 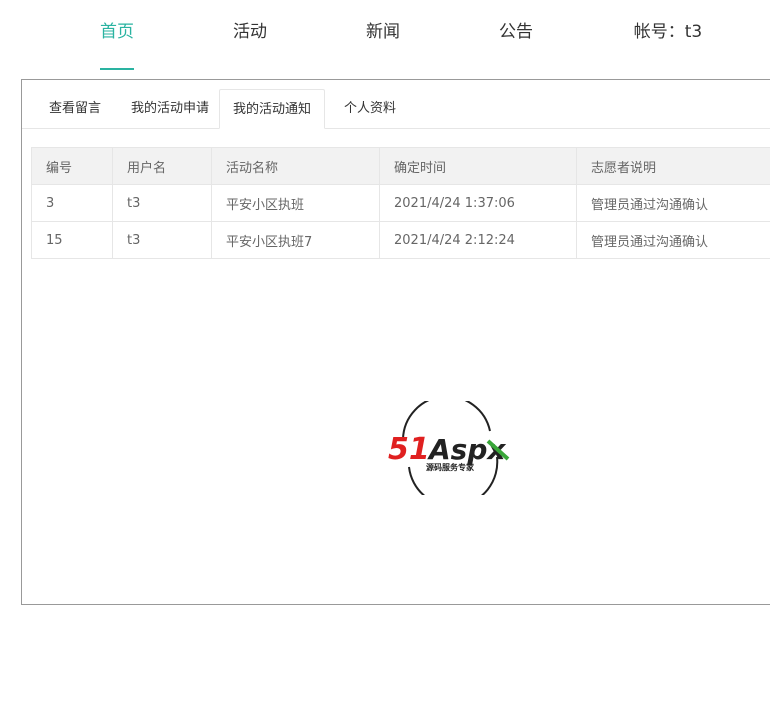 What do you see at coordinates (117, 69) in the screenshot?
I see `nav-active-indicator` at bounding box center [117, 69].